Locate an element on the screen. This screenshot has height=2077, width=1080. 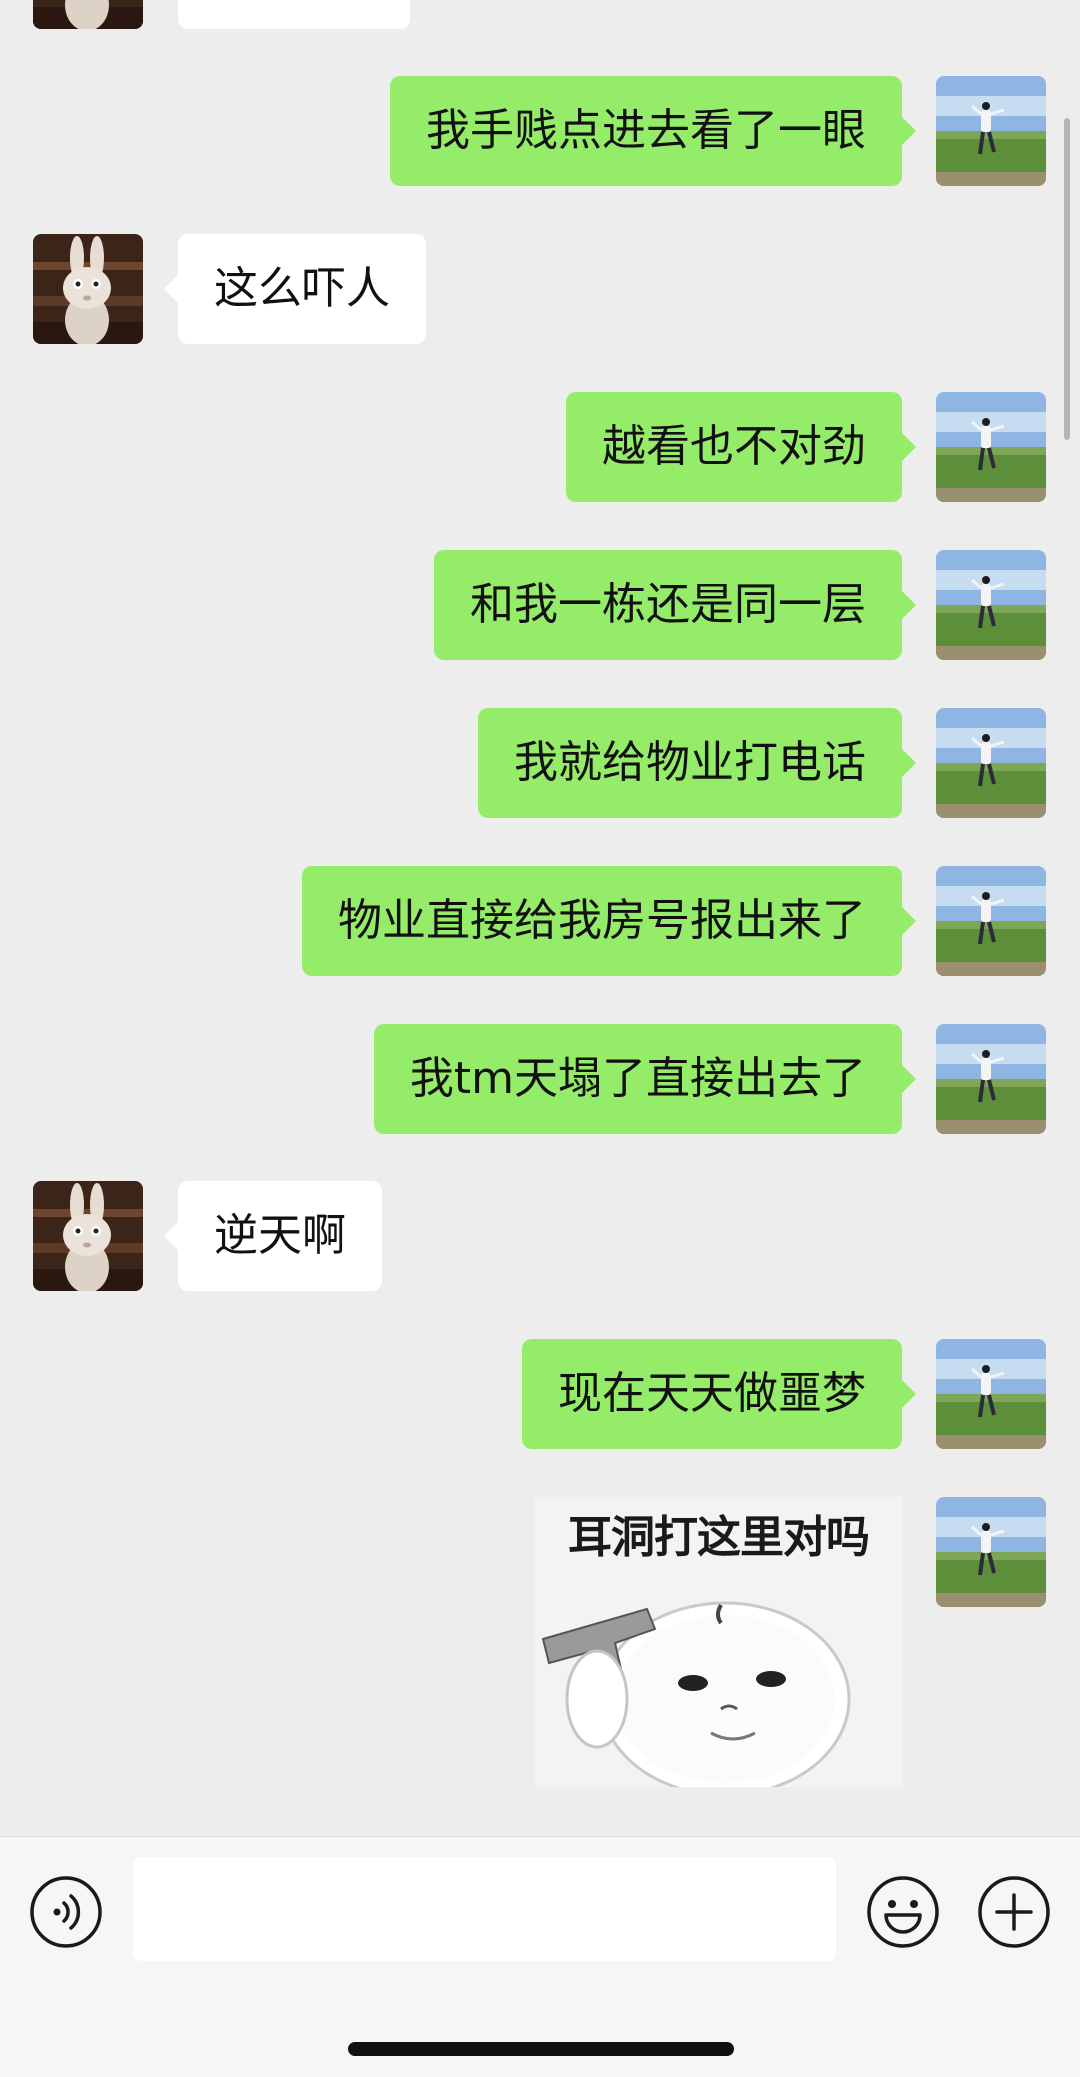
emoji-button is located at coordinates (903, 1912).